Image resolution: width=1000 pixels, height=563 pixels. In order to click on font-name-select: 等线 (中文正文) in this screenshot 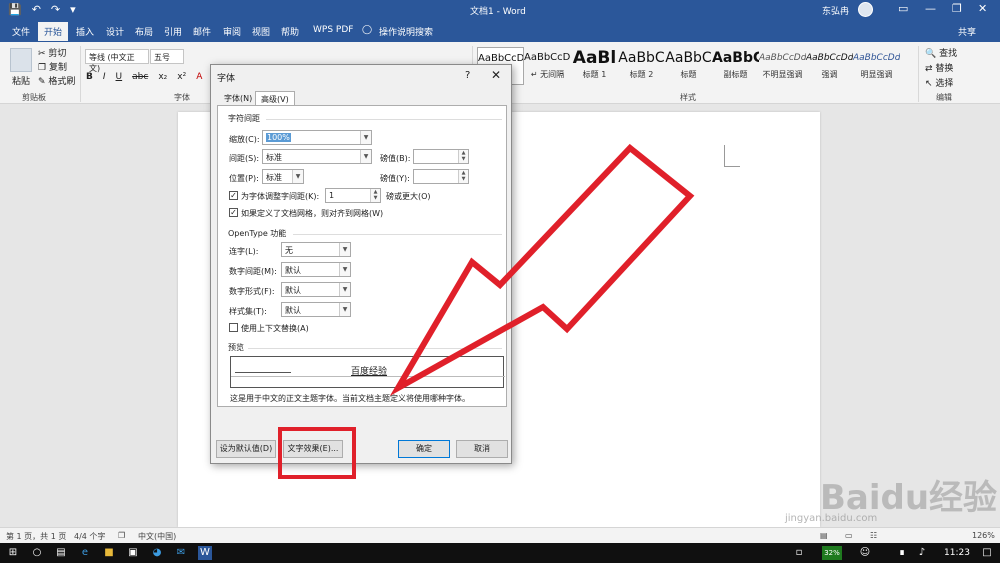, I will do `click(117, 61)`.